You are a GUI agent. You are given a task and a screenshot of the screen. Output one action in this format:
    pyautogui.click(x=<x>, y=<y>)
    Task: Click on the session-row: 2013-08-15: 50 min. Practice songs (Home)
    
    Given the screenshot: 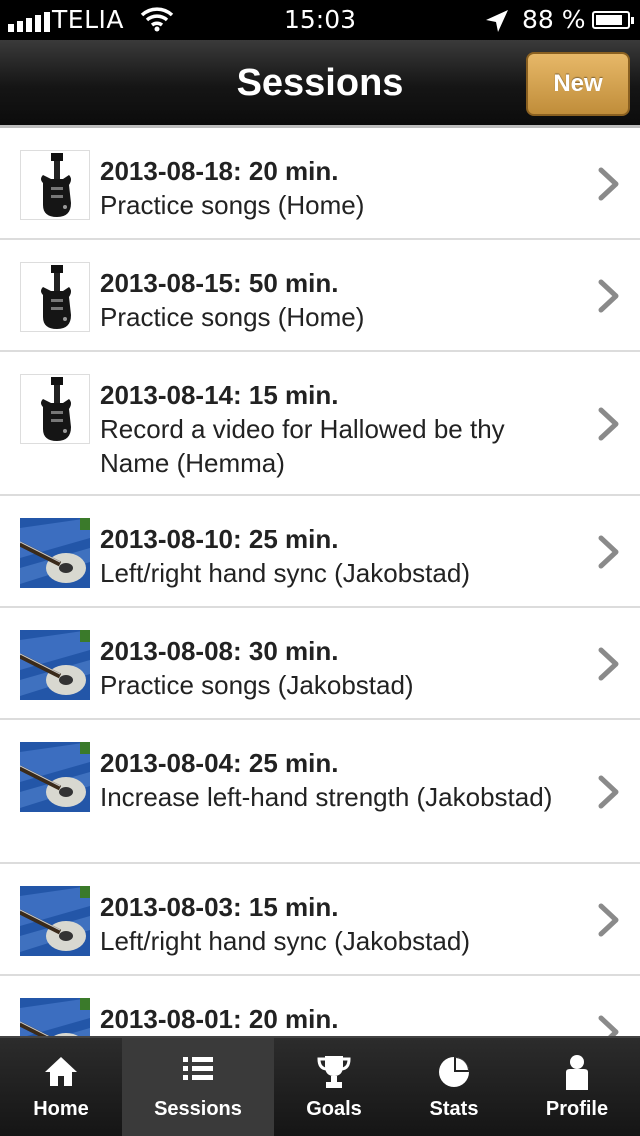 What is the action you would take?
    pyautogui.click(x=320, y=296)
    